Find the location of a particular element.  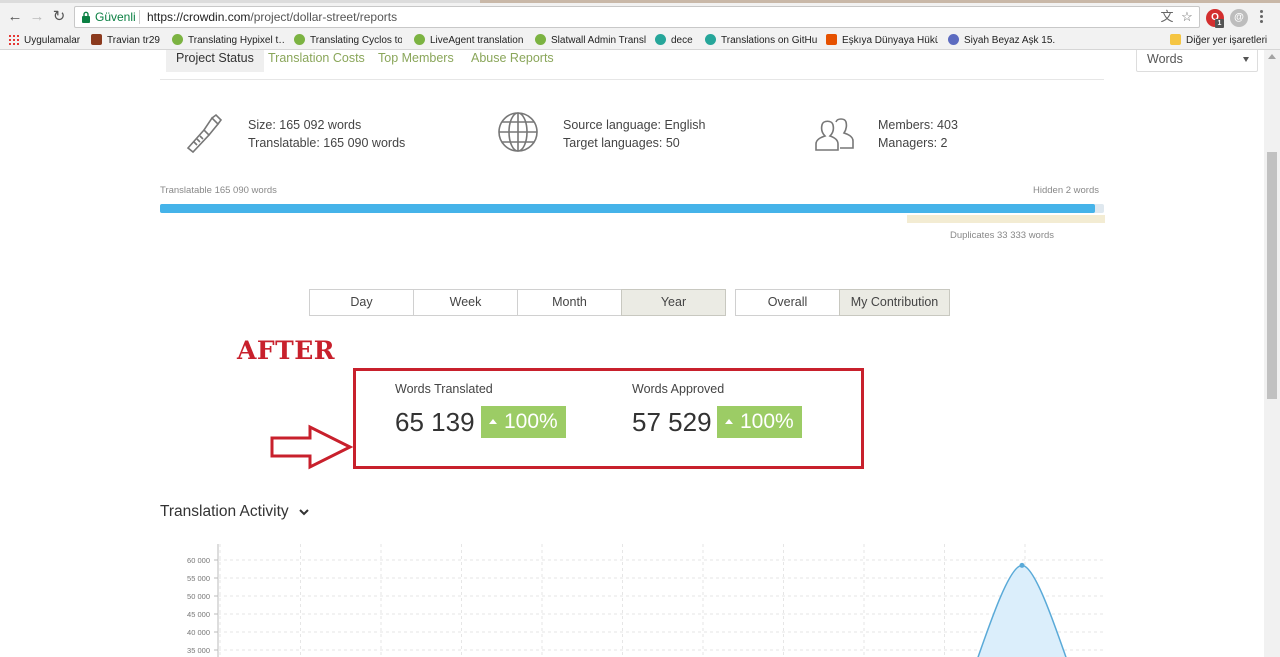

words-approved-value: 57 529 is located at coordinates (672, 422).